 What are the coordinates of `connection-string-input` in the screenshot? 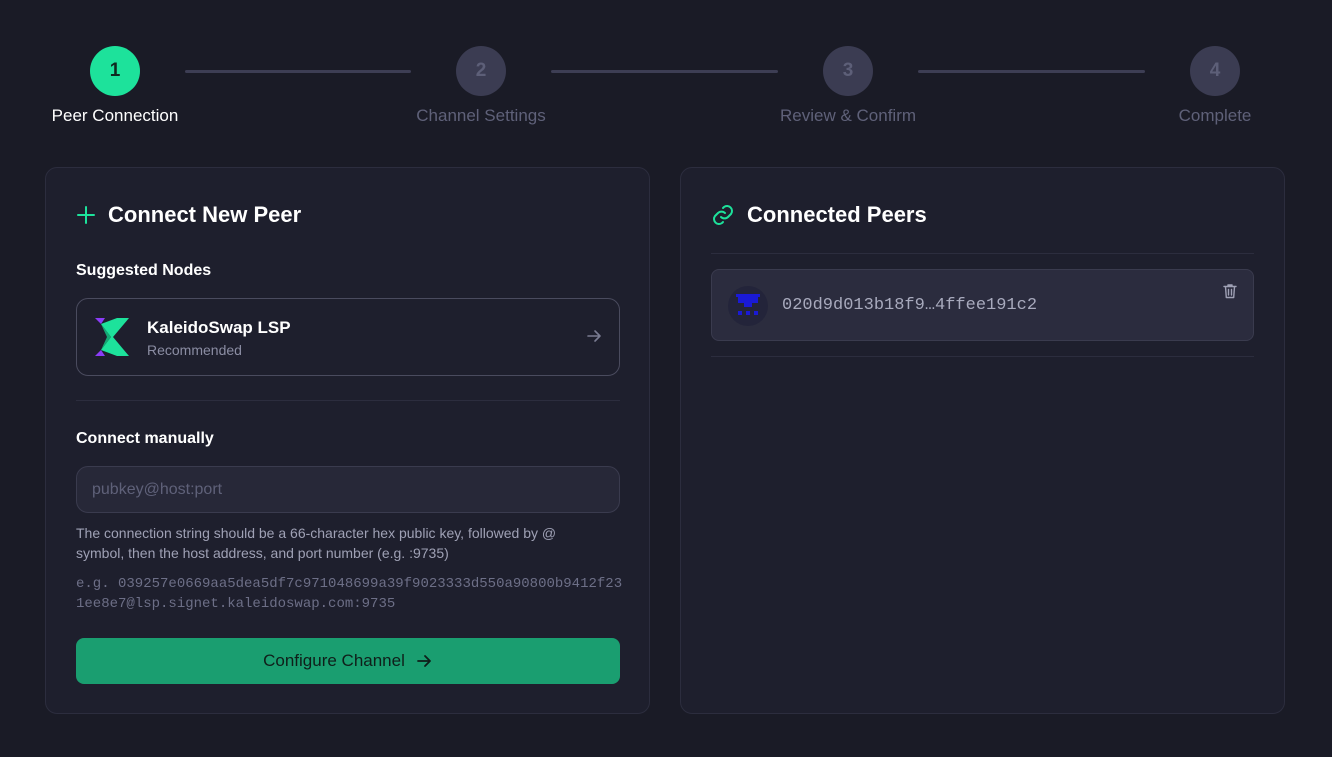 It's located at (348, 489).